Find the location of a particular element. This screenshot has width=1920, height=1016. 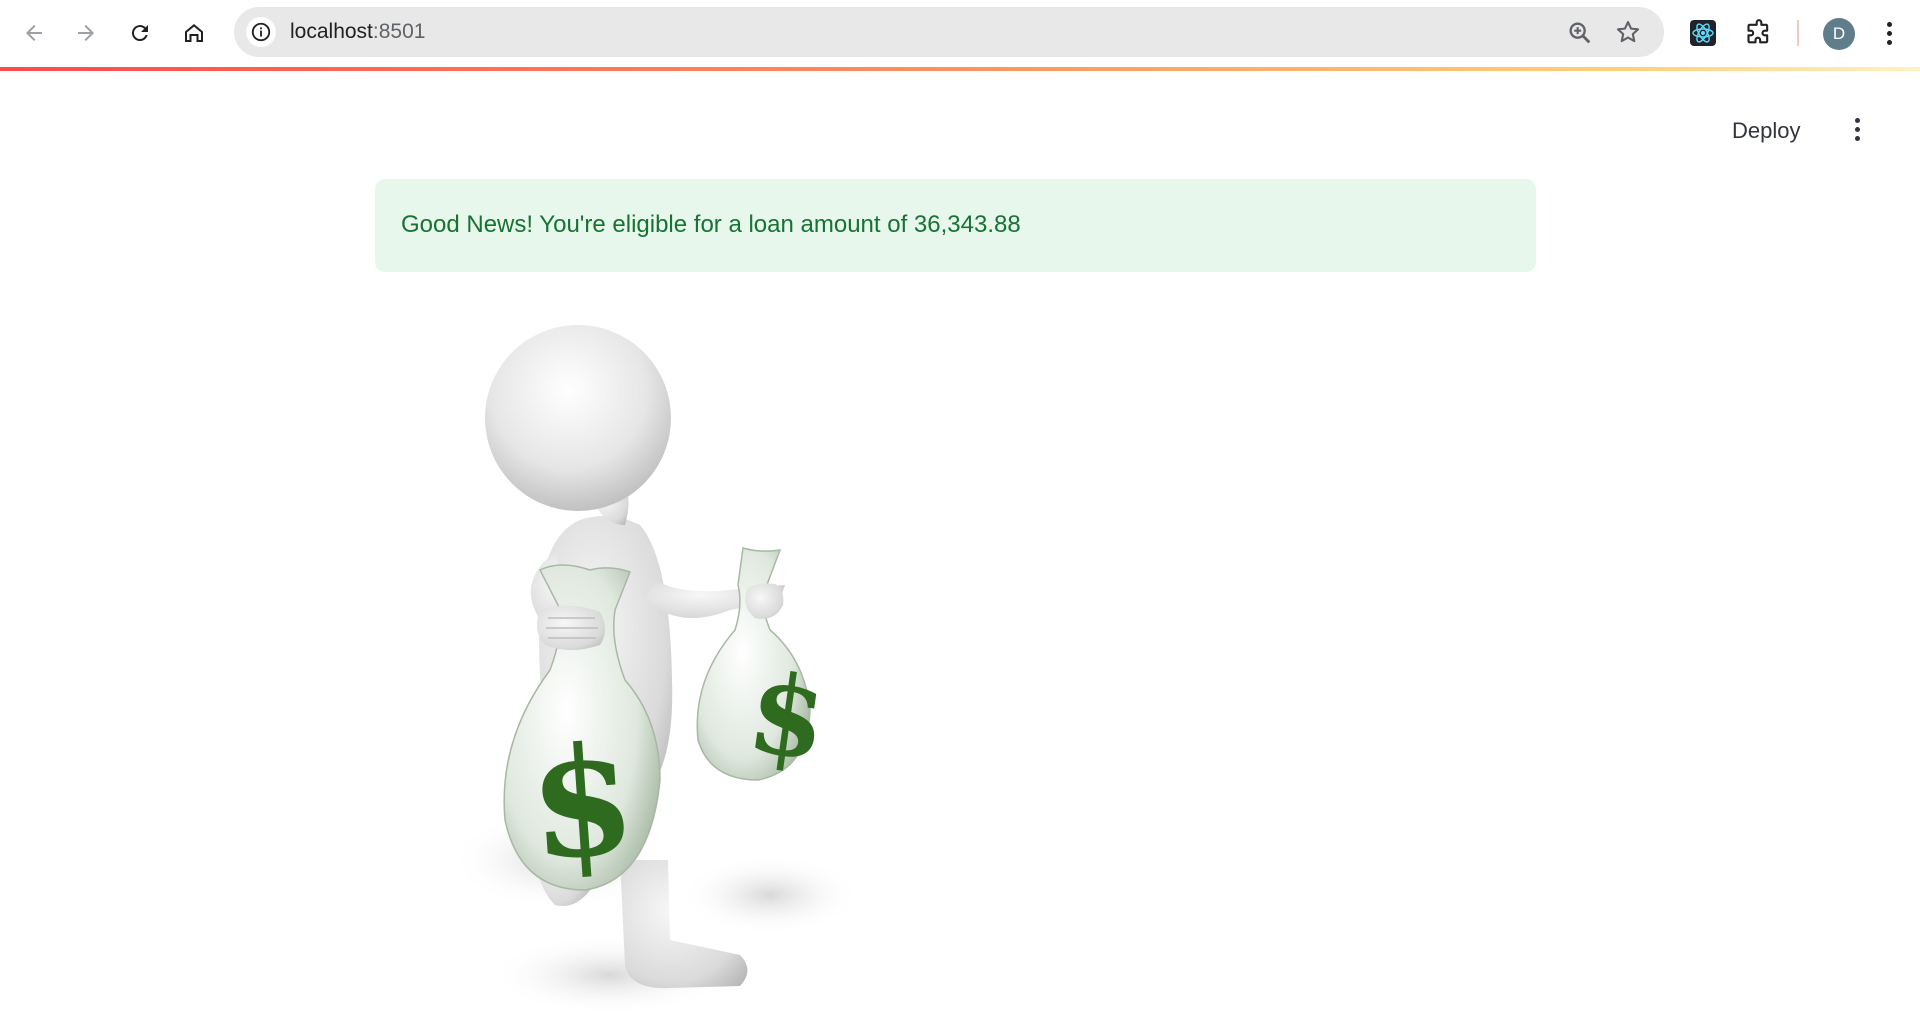

puzzle-icon is located at coordinates (1758, 31).